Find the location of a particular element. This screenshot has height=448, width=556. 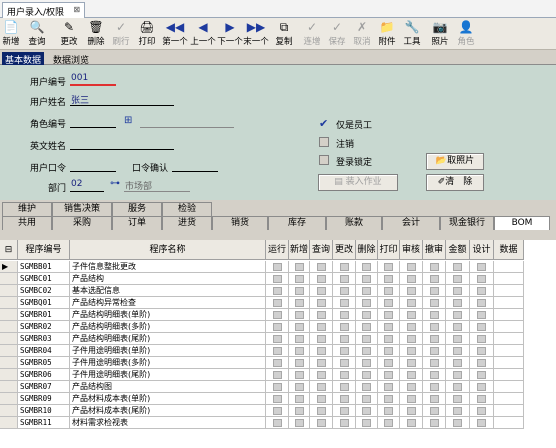

column-header: 查询 is located at coordinates (321, 250).